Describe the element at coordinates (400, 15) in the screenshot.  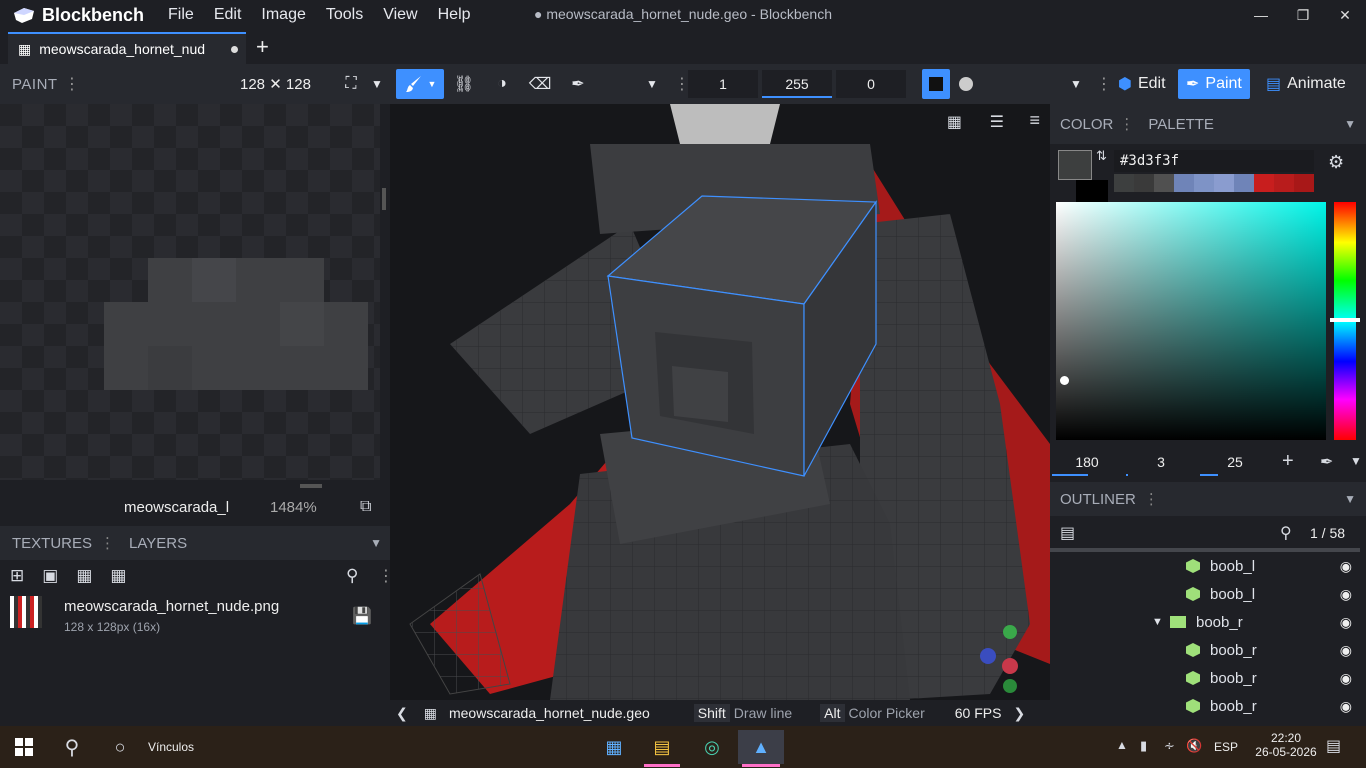
I see `menu-view: View` at that location.